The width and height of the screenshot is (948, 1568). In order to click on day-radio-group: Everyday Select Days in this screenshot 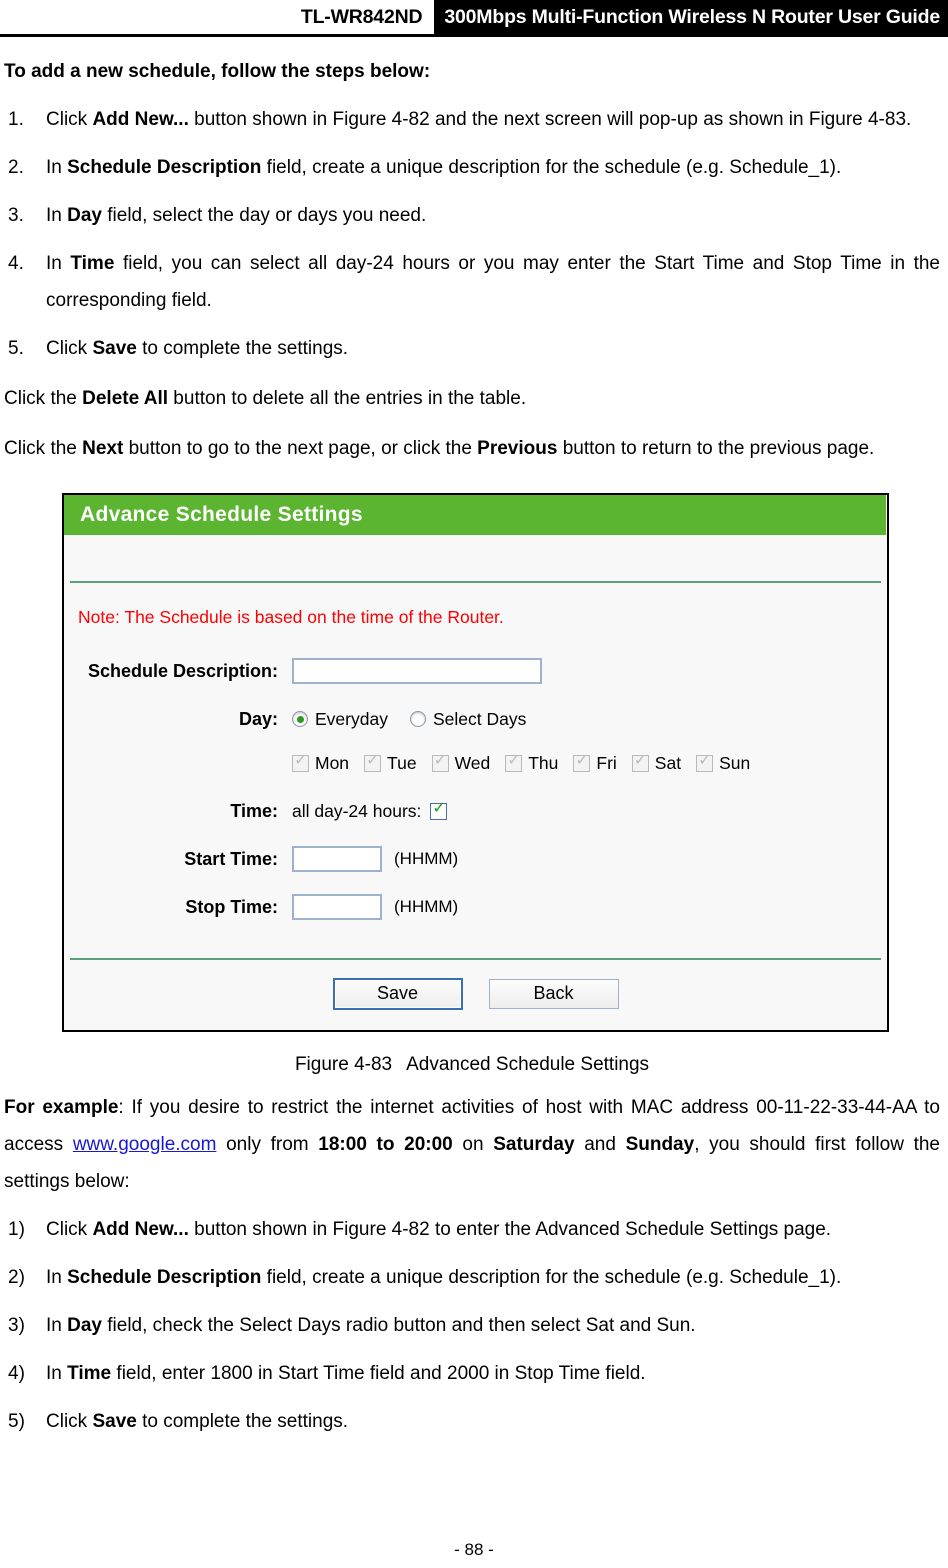, I will do `click(420, 719)`.